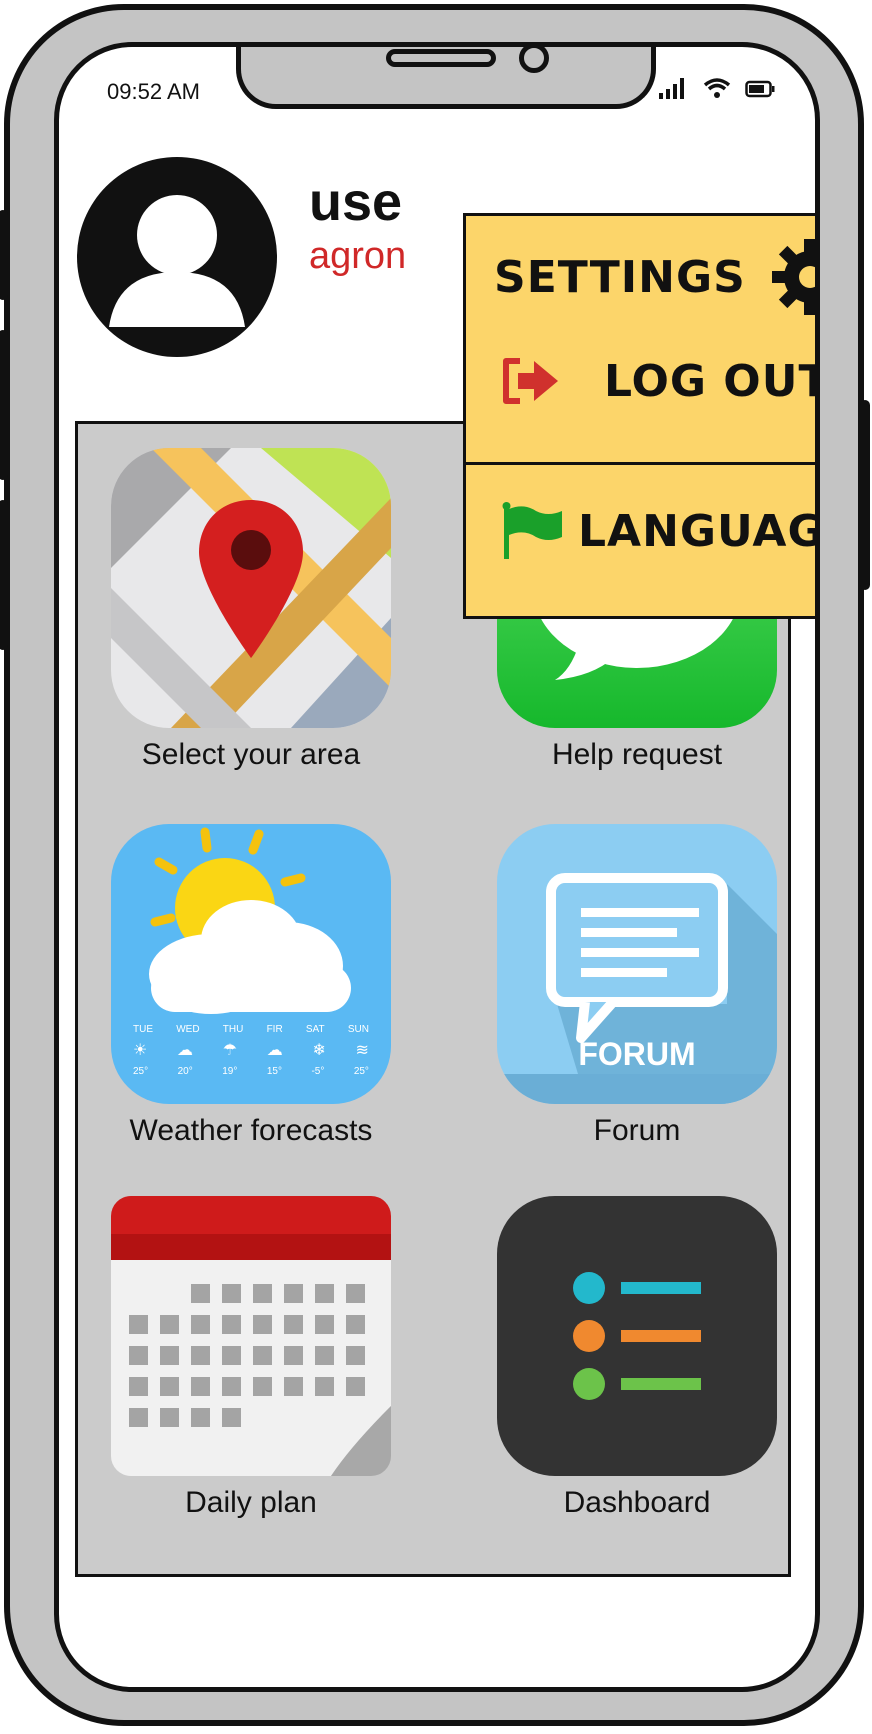  I want to click on weather-day: FIR, so click(274, 1029).